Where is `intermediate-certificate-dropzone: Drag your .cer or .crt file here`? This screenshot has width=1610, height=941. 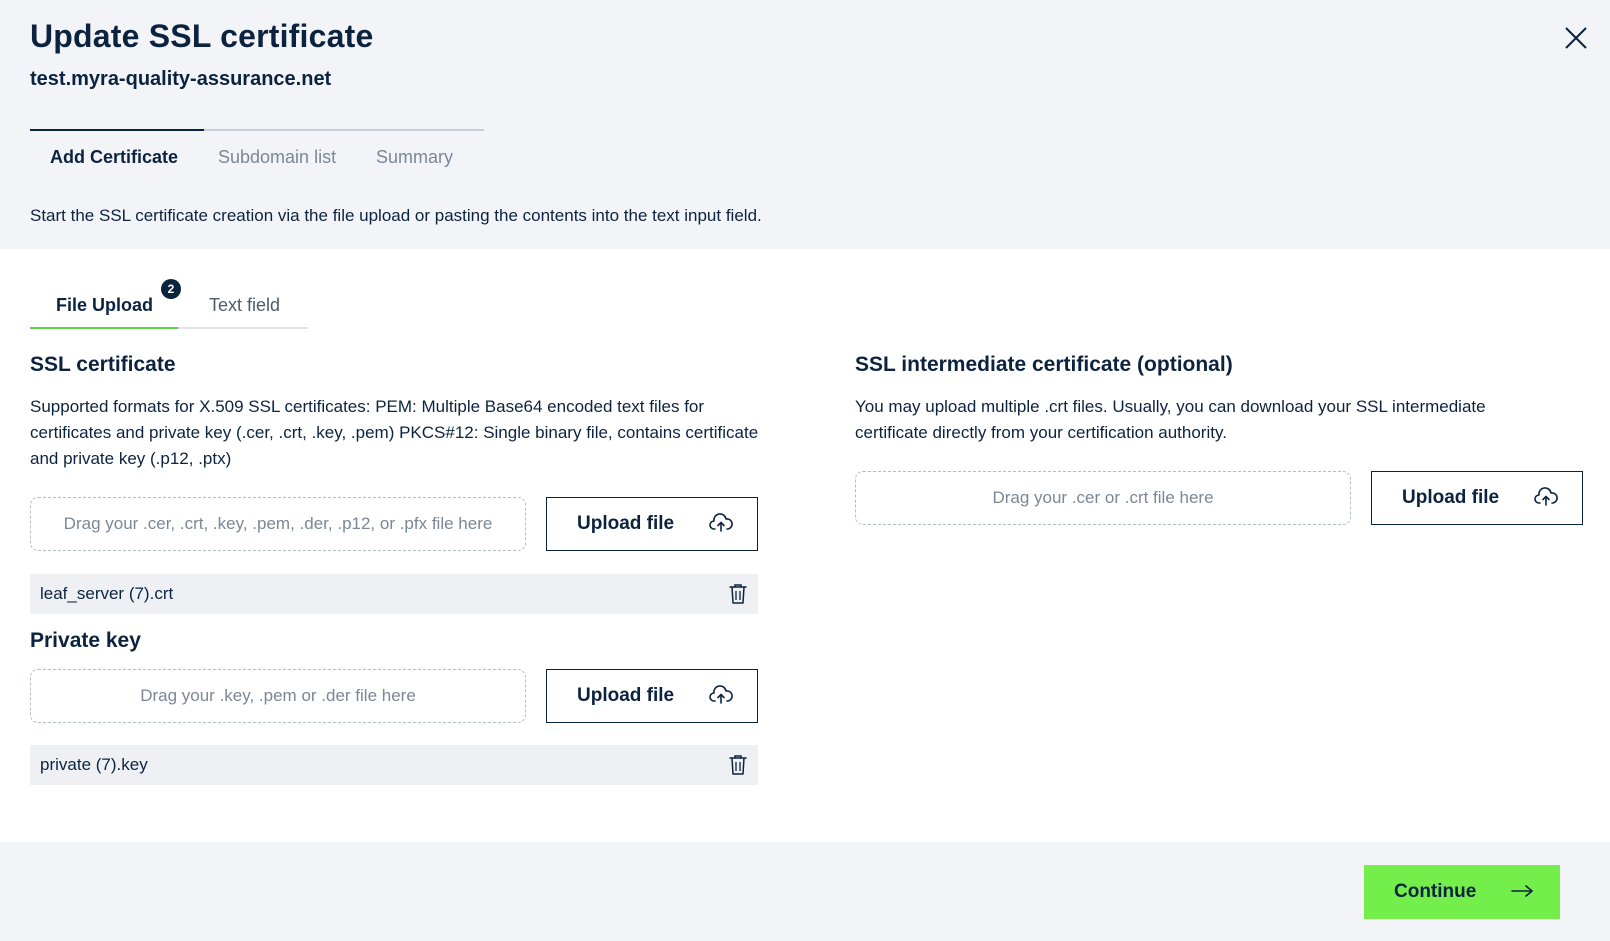 intermediate-certificate-dropzone: Drag your .cer or .crt file here is located at coordinates (1103, 498).